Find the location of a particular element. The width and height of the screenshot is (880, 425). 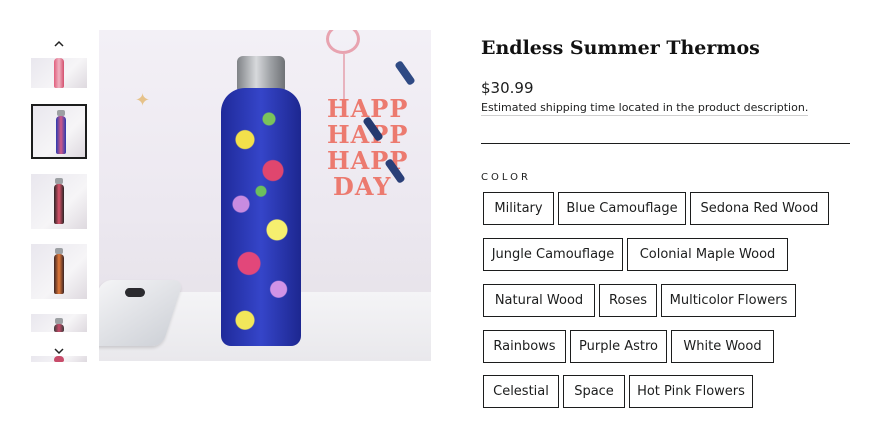

color-option-label: COLOR is located at coordinates (506, 177).